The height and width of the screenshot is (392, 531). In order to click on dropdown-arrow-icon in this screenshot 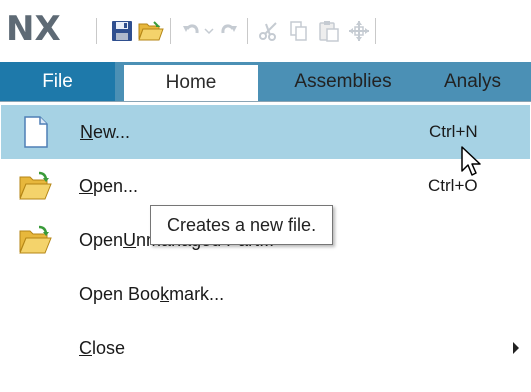, I will do `click(209, 31)`.